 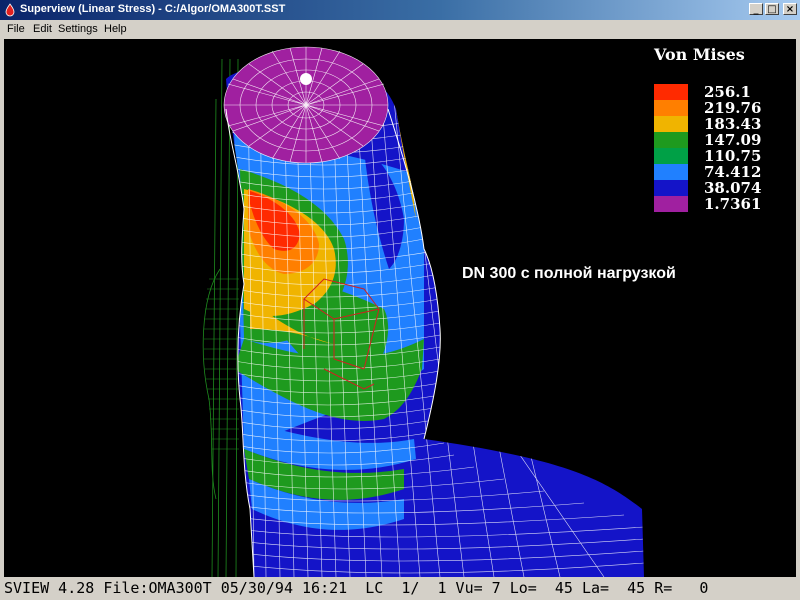 I want to click on legend-value: 1.7361, so click(x=733, y=204).